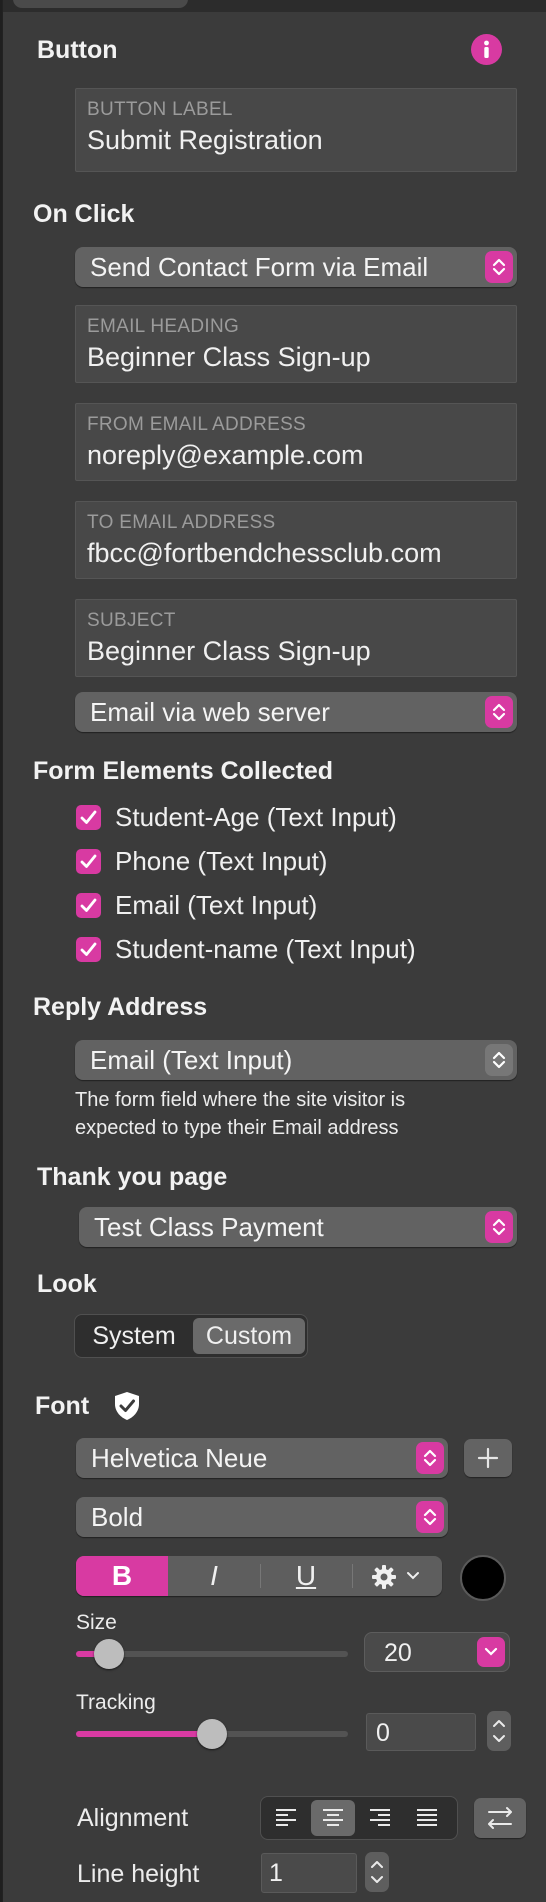 This screenshot has height=1902, width=546. Describe the element at coordinates (256, 817) in the screenshot. I see `checkbox-label: Student-Age (Text Input)` at that location.